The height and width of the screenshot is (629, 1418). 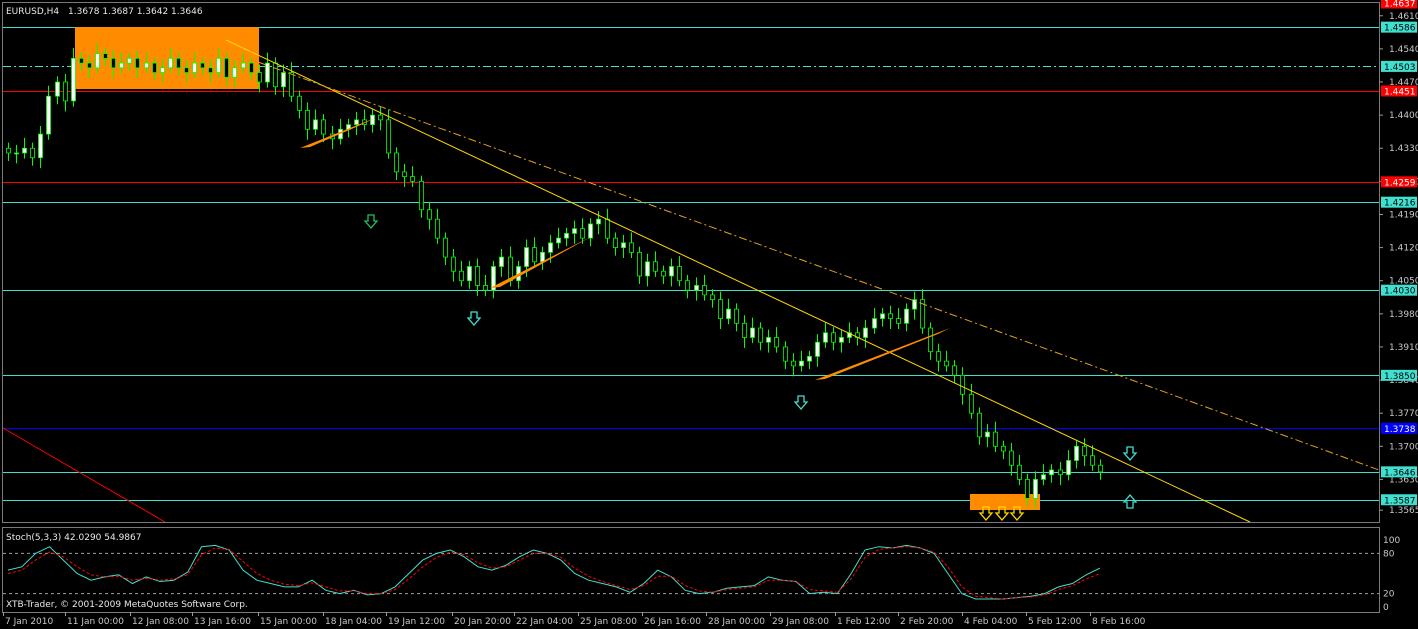 I want to click on stoch-axis-label: 0, so click(x=1386, y=608).